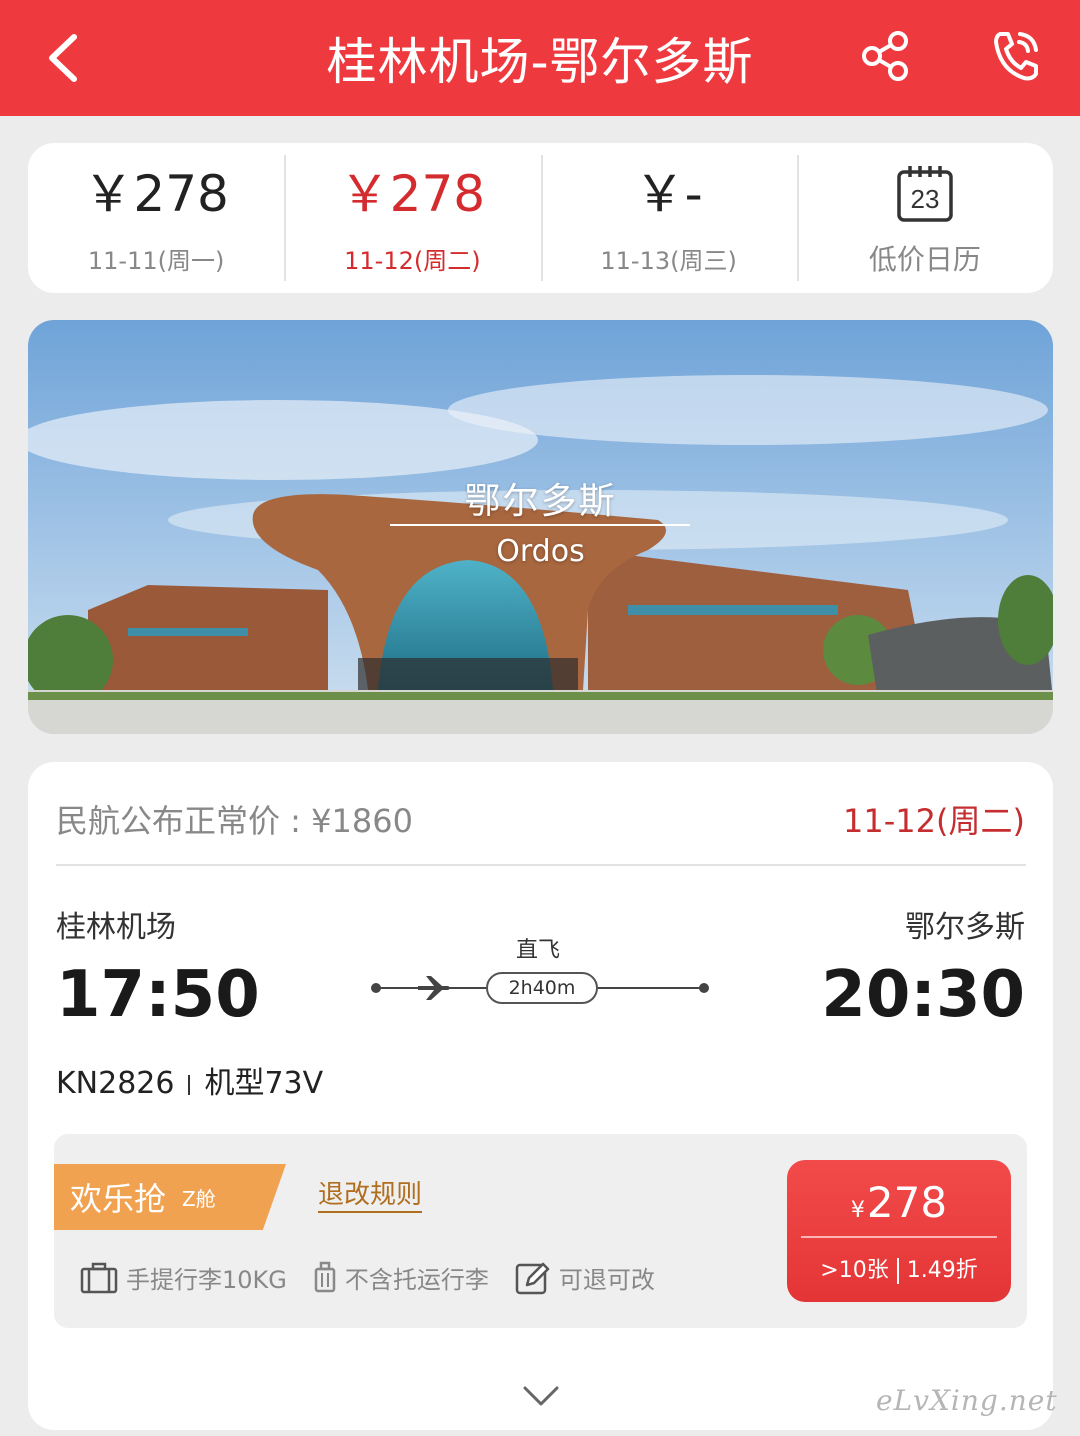 This screenshot has height=1436, width=1080. What do you see at coordinates (606, 1280) in the screenshot?
I see `feature-label: 可退可改` at bounding box center [606, 1280].